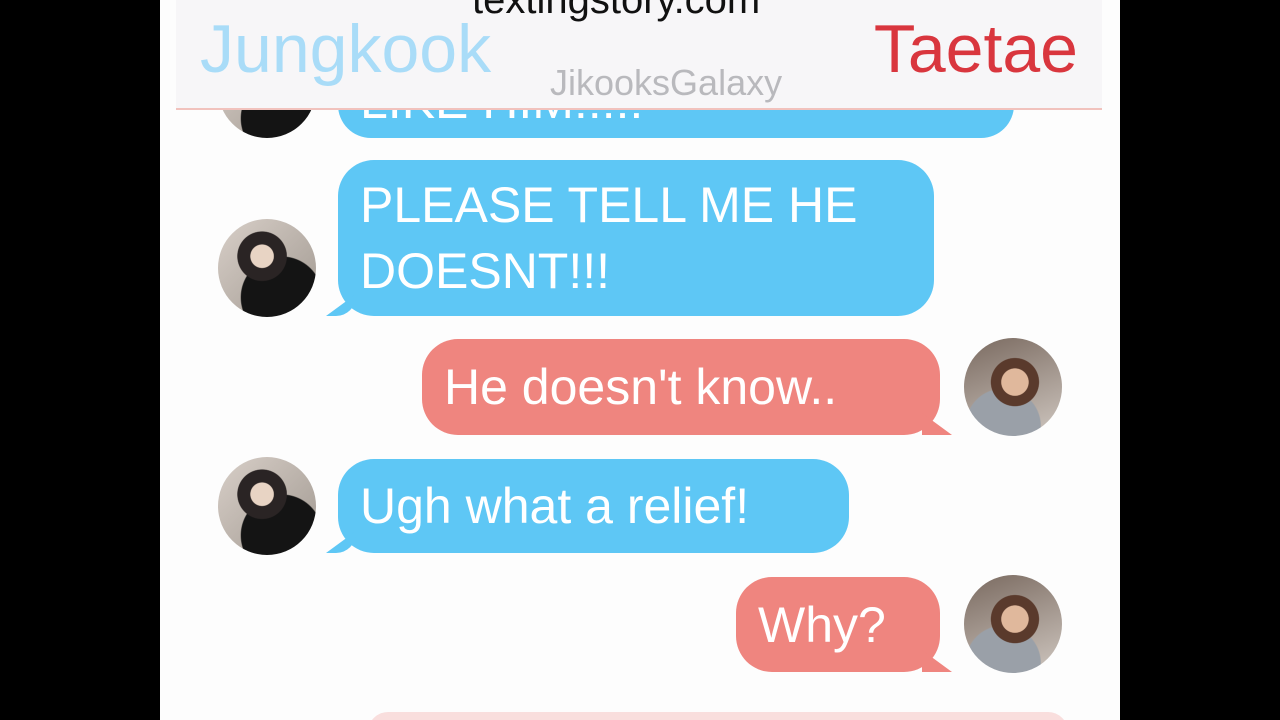 The image size is (1280, 720). What do you see at coordinates (636, 238) in the screenshot?
I see `message-bubble-left: PLEASE TELL ME HE DOESNT!!!` at bounding box center [636, 238].